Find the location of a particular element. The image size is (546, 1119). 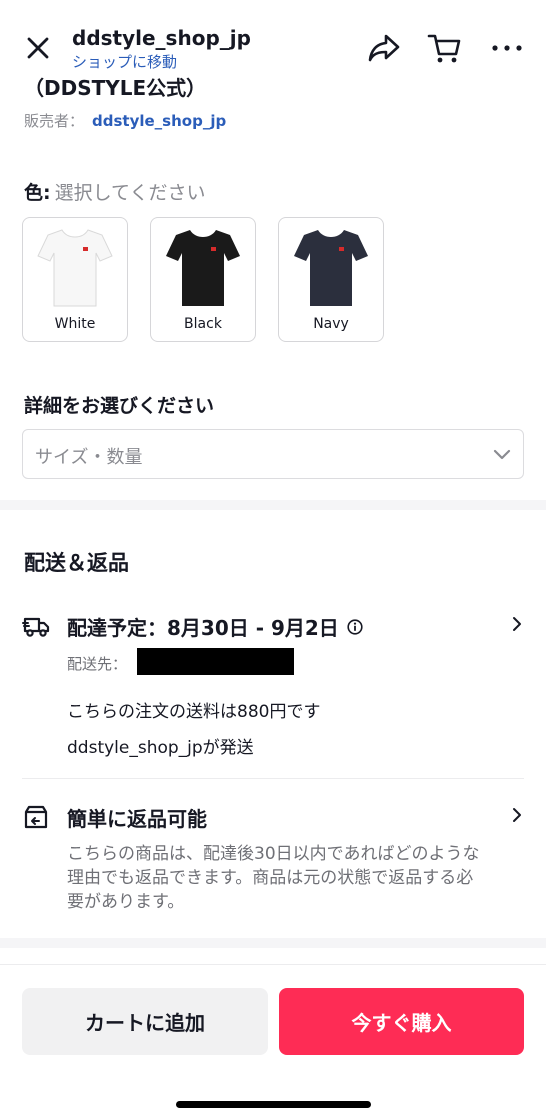

cart-button is located at coordinates (445, 48).